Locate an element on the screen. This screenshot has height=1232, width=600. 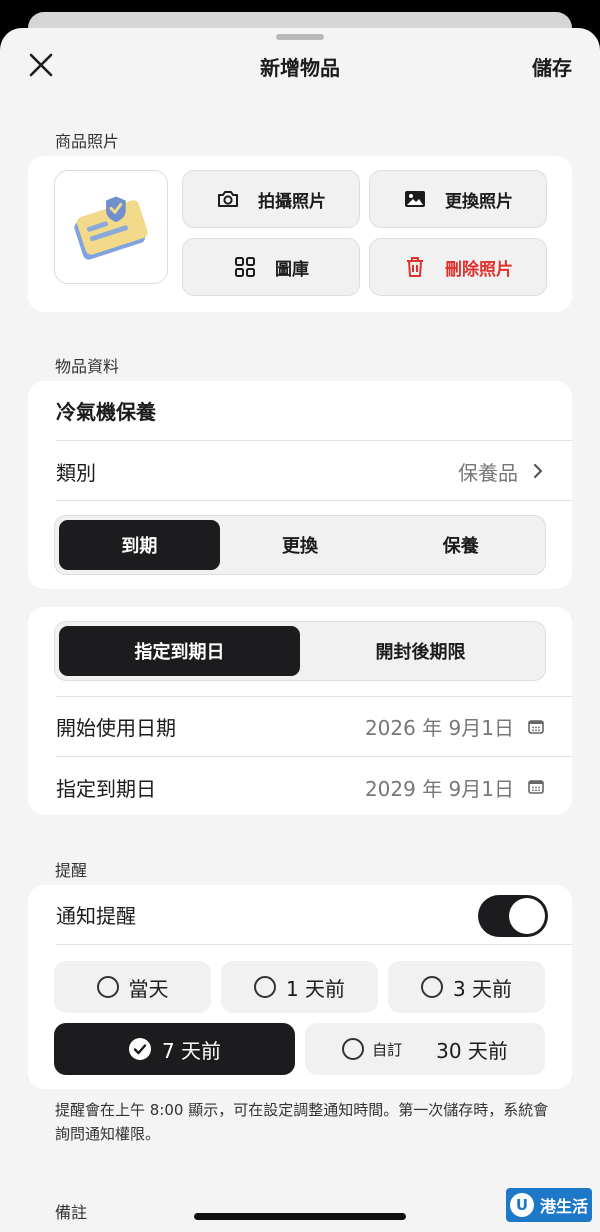
start-date-row: 開始使用日期 2026 年 9月1日 is located at coordinates (314, 727).